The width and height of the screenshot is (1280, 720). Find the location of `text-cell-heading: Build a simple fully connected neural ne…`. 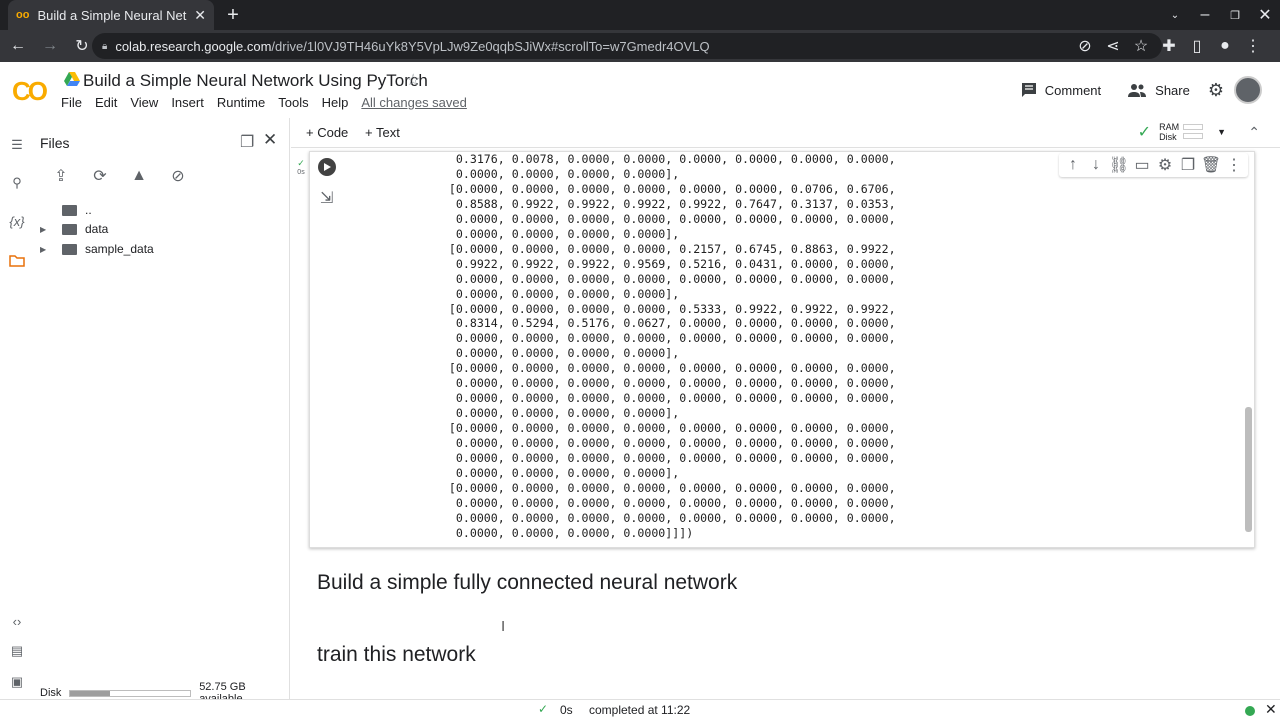

text-cell-heading: Build a simple fully connected neural ne… is located at coordinates (527, 583).